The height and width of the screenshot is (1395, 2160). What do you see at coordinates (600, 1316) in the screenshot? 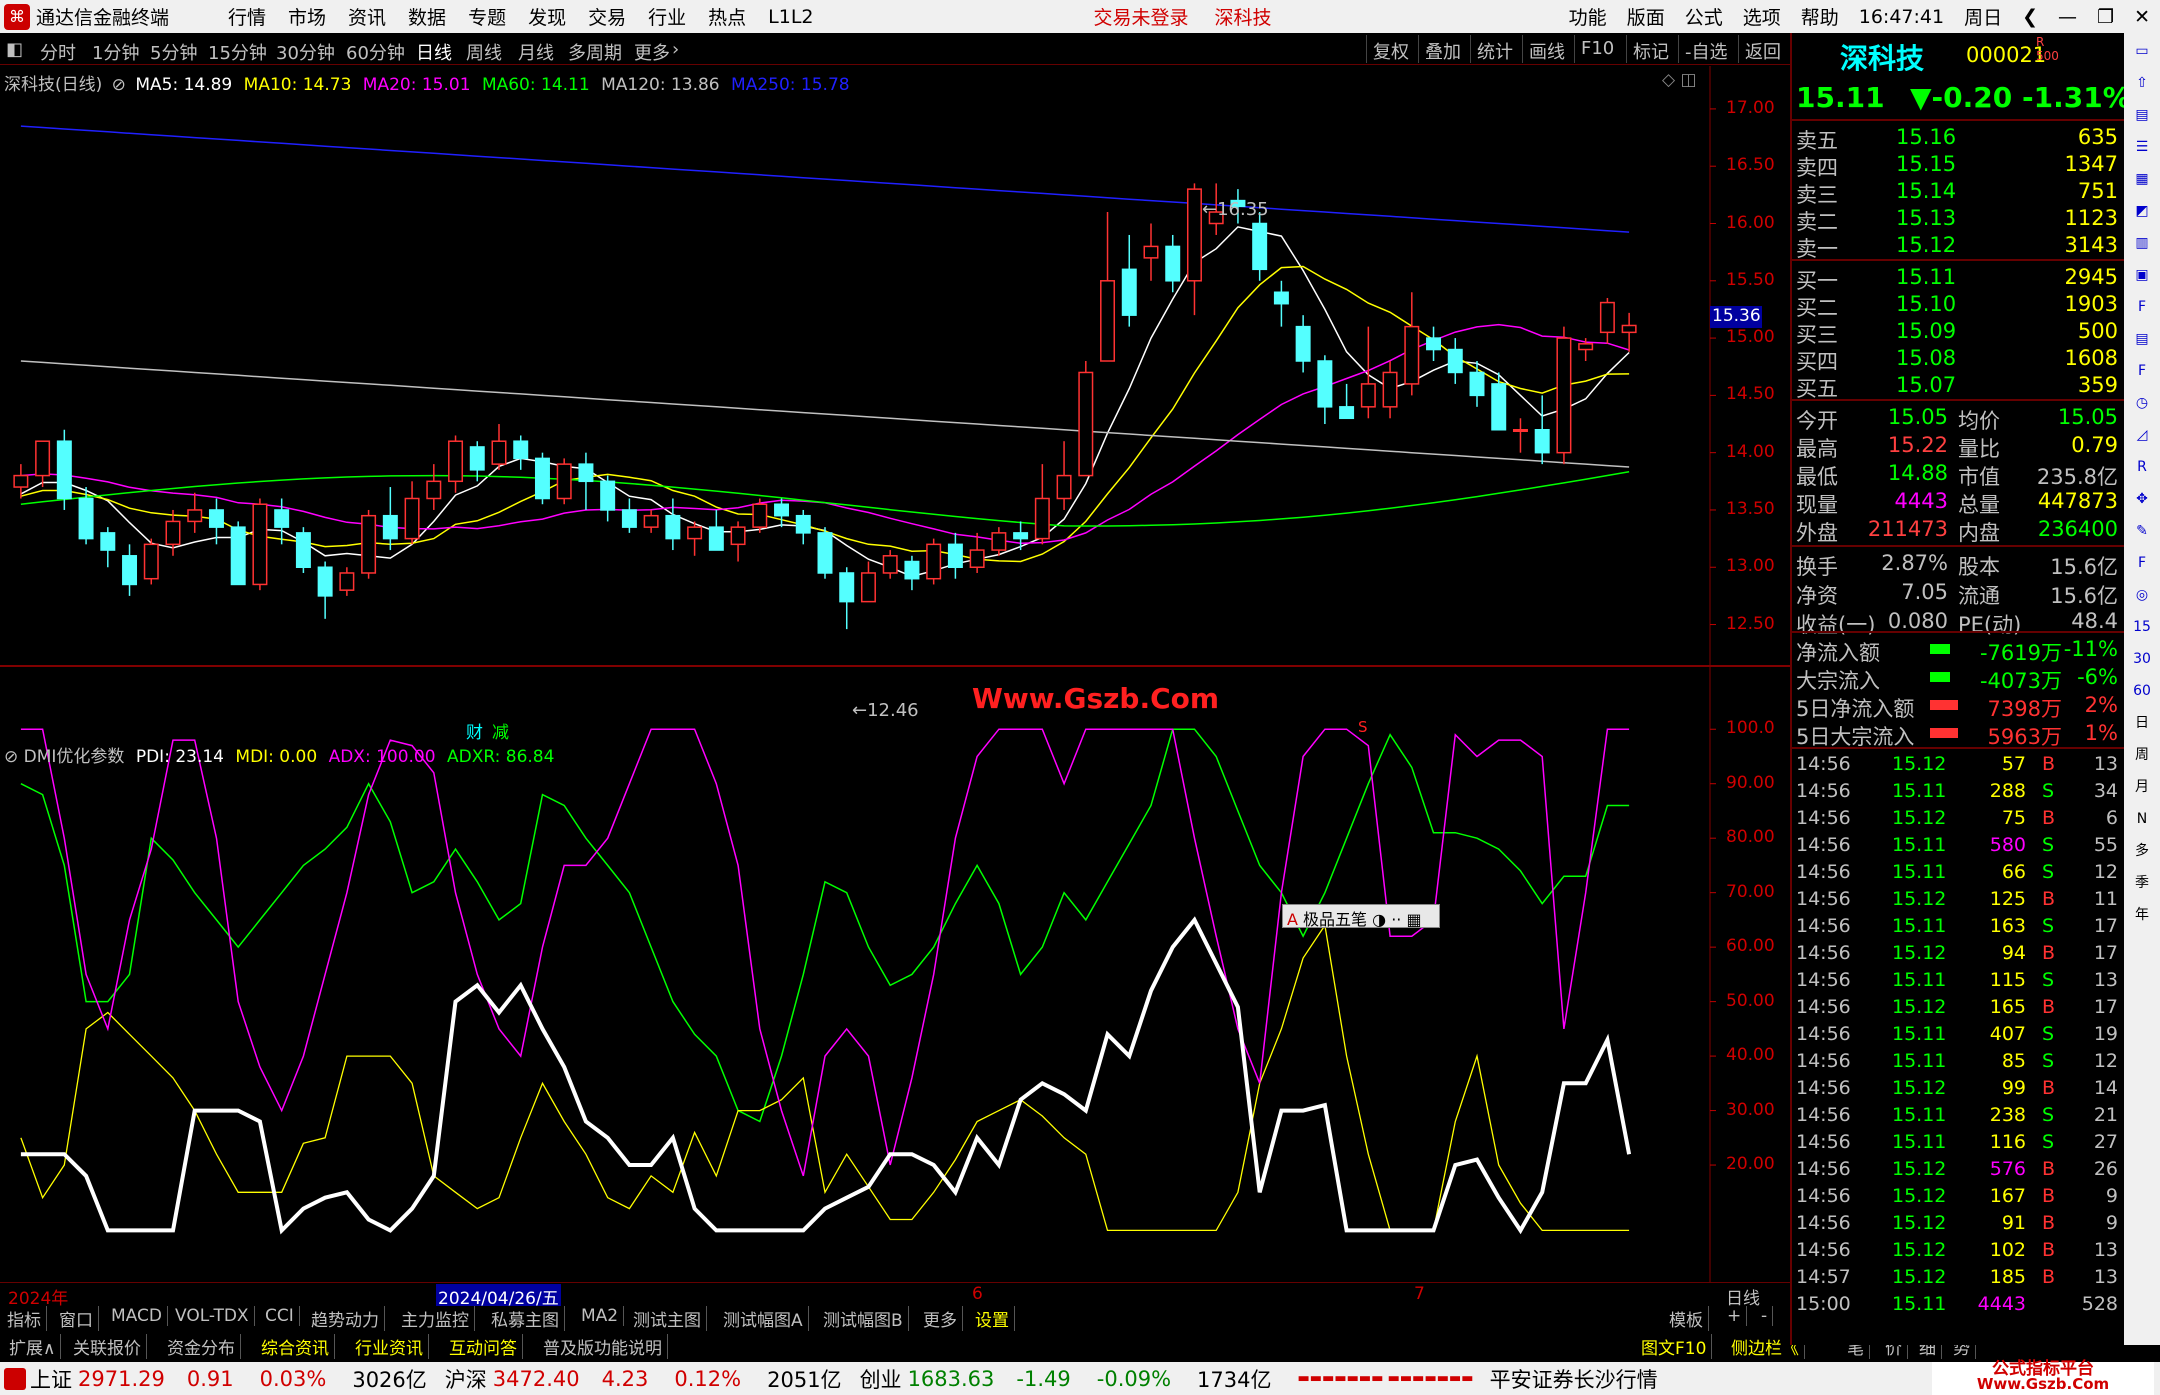
I see `indicator-tab: MA2` at bounding box center [600, 1316].